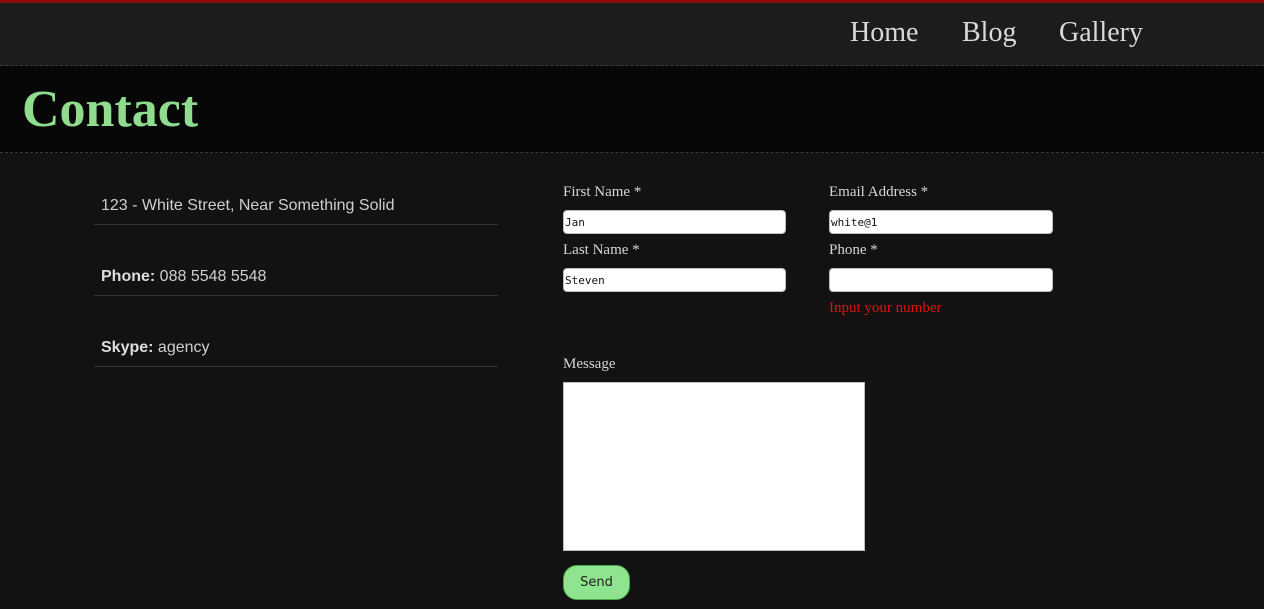  Describe the element at coordinates (941, 280) in the screenshot. I see `phone-field` at that location.